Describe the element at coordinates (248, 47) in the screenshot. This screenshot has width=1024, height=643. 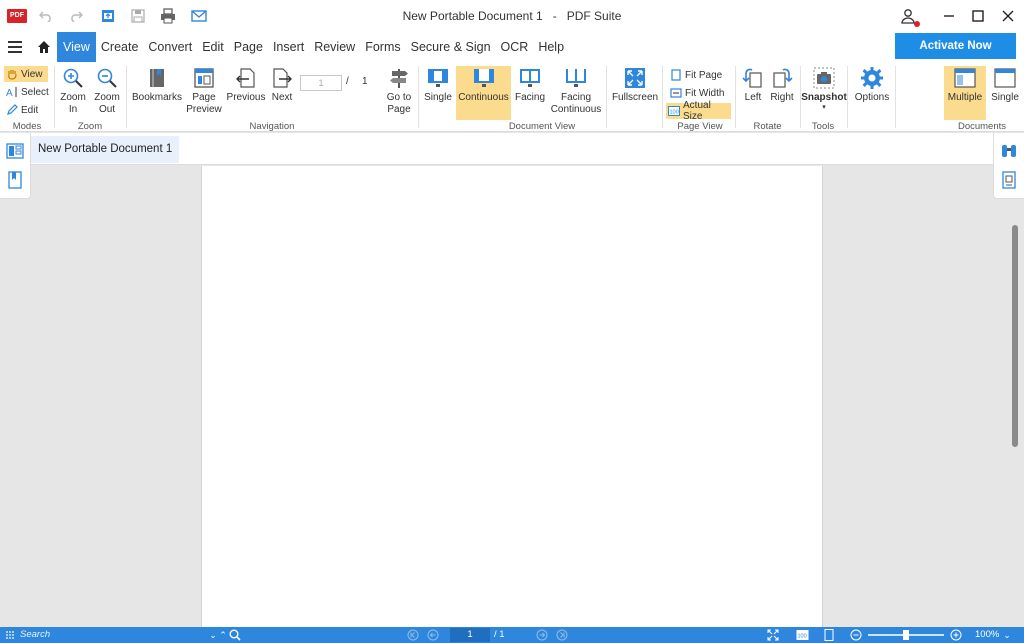
I see `menu-tab-page: Page` at that location.